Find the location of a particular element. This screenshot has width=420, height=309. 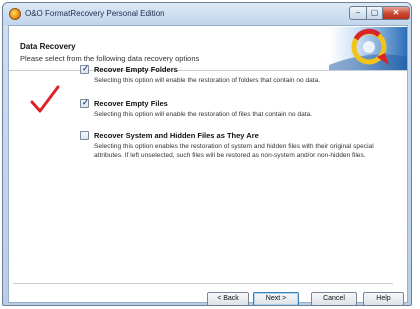

wizard-footer: < Back Next > Cancel Help is located at coordinates (208, 297).